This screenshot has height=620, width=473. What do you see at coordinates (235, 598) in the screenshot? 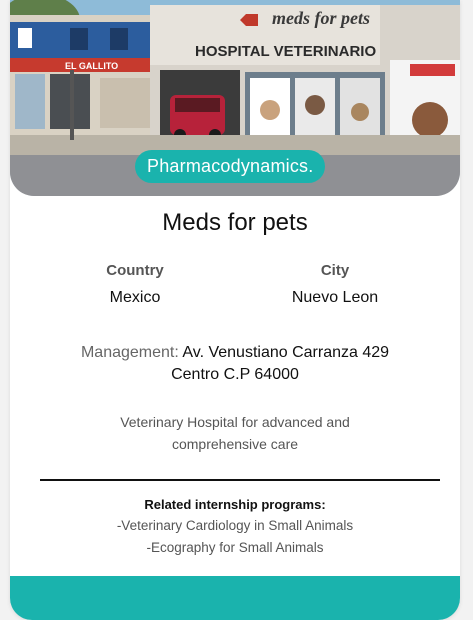
I see `card-footer-bar` at bounding box center [235, 598].